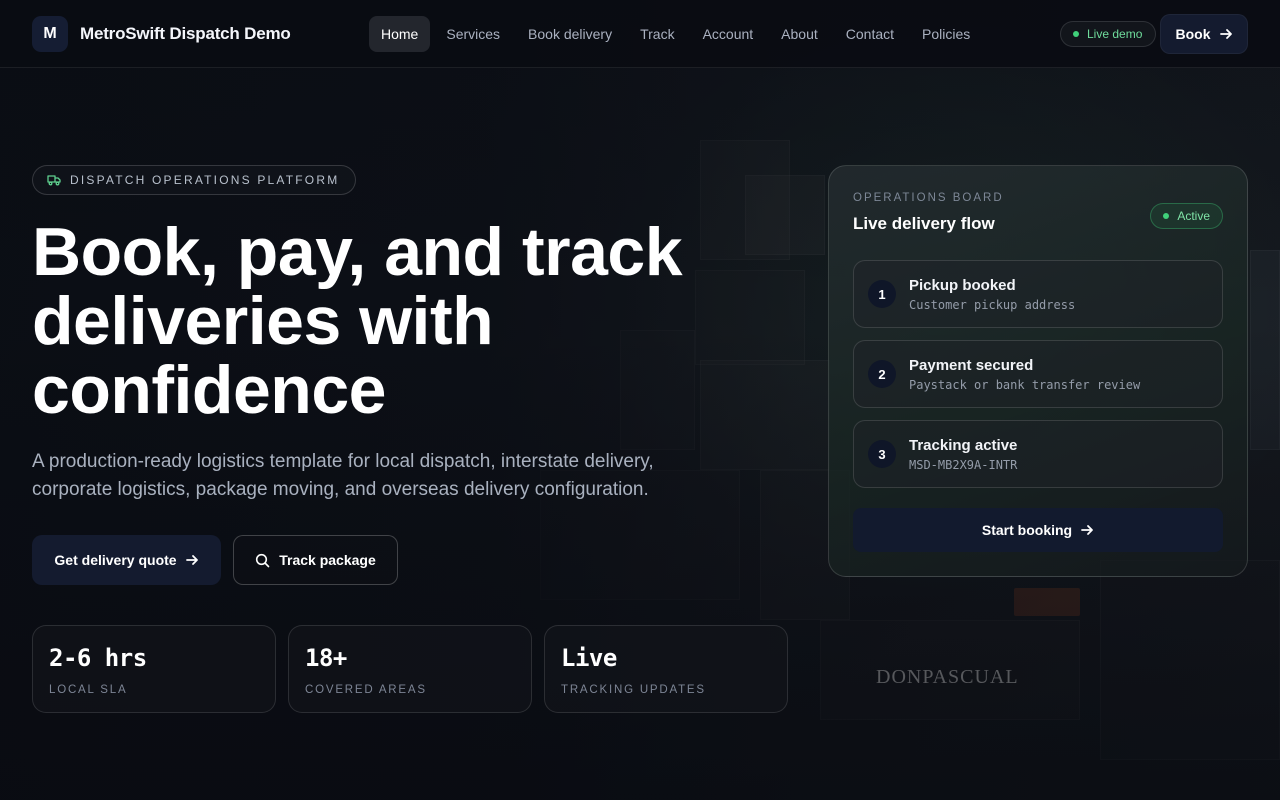  I want to click on track-package-label: Track package, so click(327, 560).